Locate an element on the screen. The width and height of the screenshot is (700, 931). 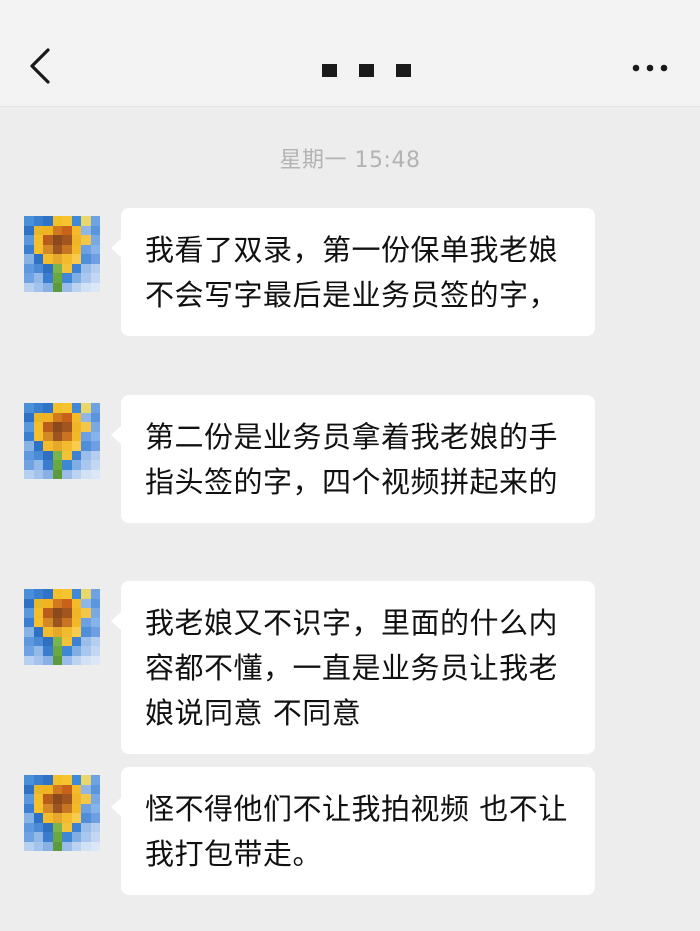
chevron-left-icon is located at coordinates (40, 66).